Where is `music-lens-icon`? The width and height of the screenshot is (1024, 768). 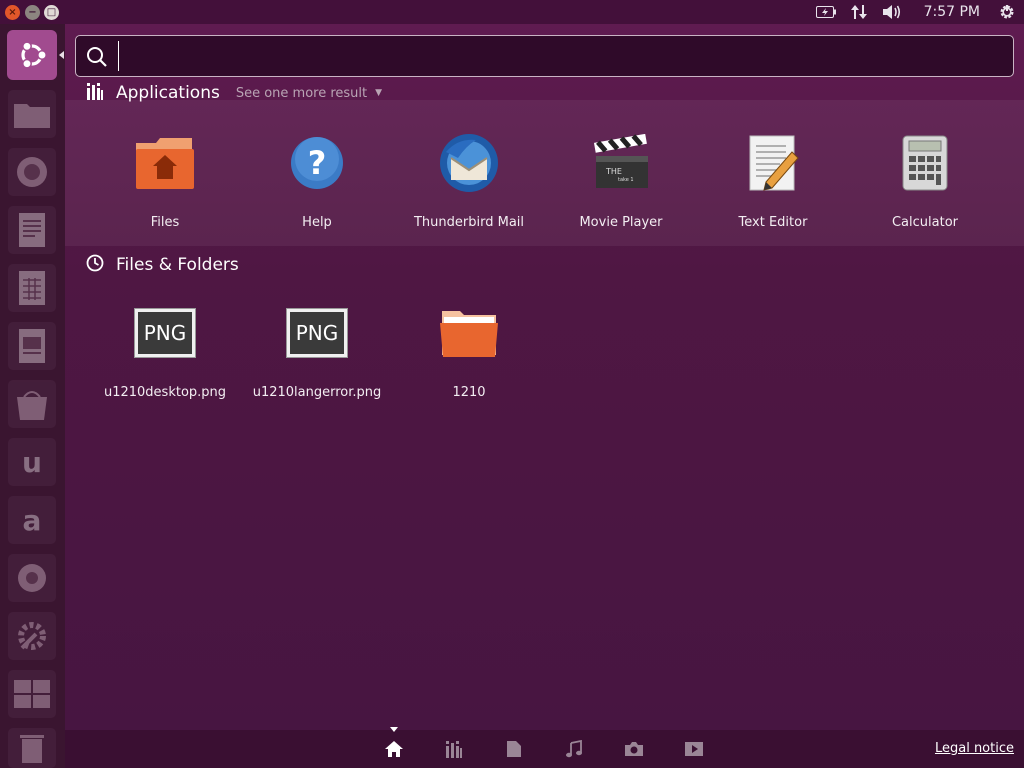
music-lens-icon is located at coordinates (574, 749).